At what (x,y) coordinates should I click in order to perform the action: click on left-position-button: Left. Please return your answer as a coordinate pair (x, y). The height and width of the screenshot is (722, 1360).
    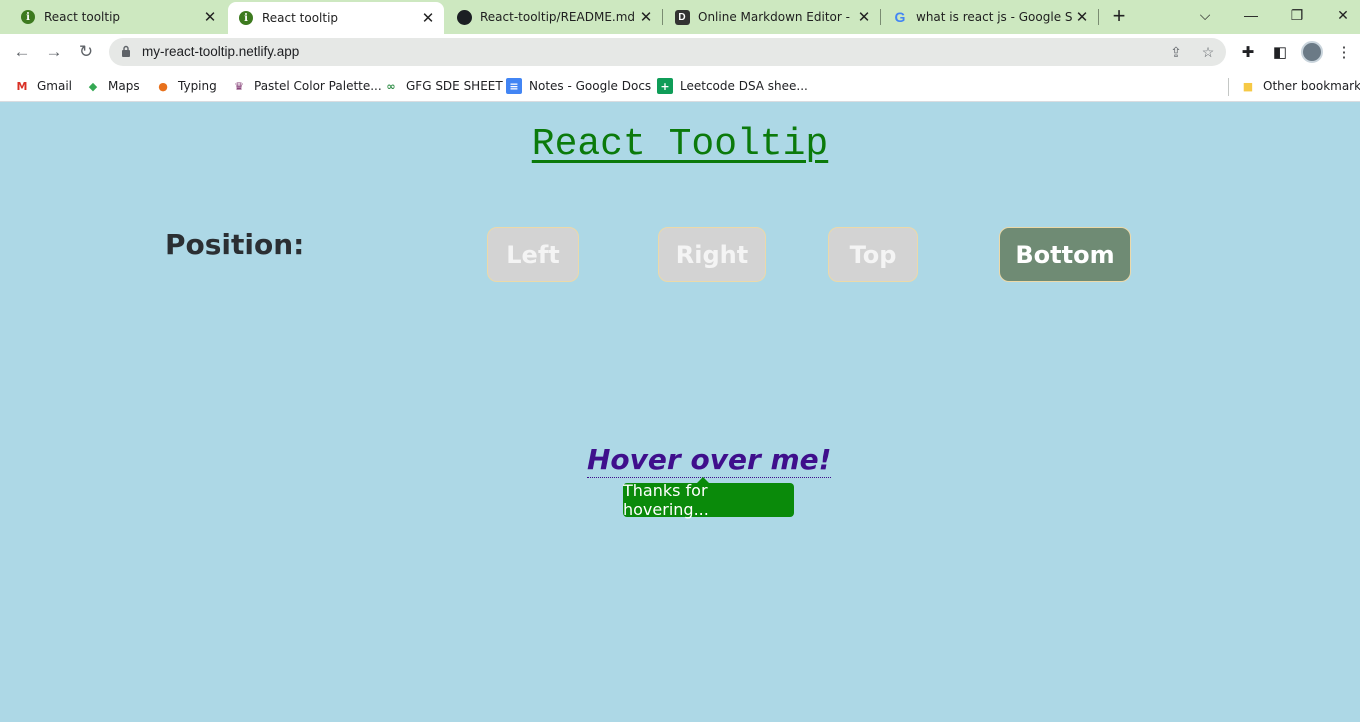
    Looking at the image, I should click on (533, 254).